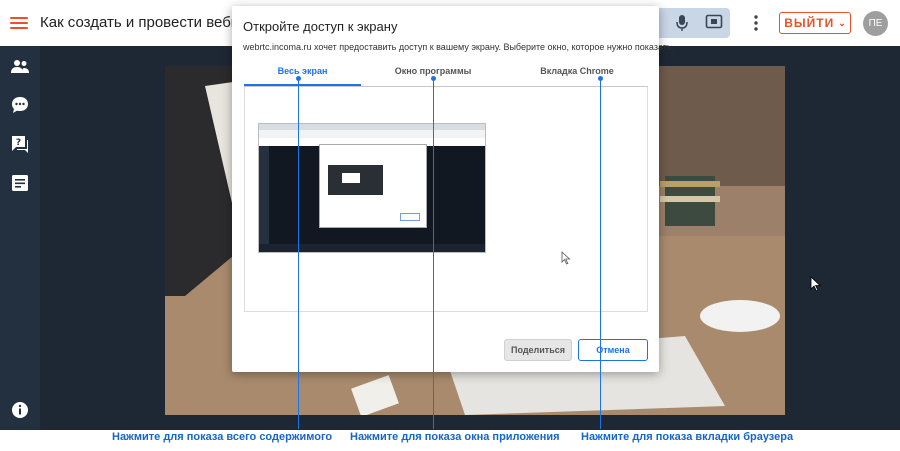 The width and height of the screenshot is (900, 451). What do you see at coordinates (682, 23) in the screenshot?
I see `microphone-icon` at bounding box center [682, 23].